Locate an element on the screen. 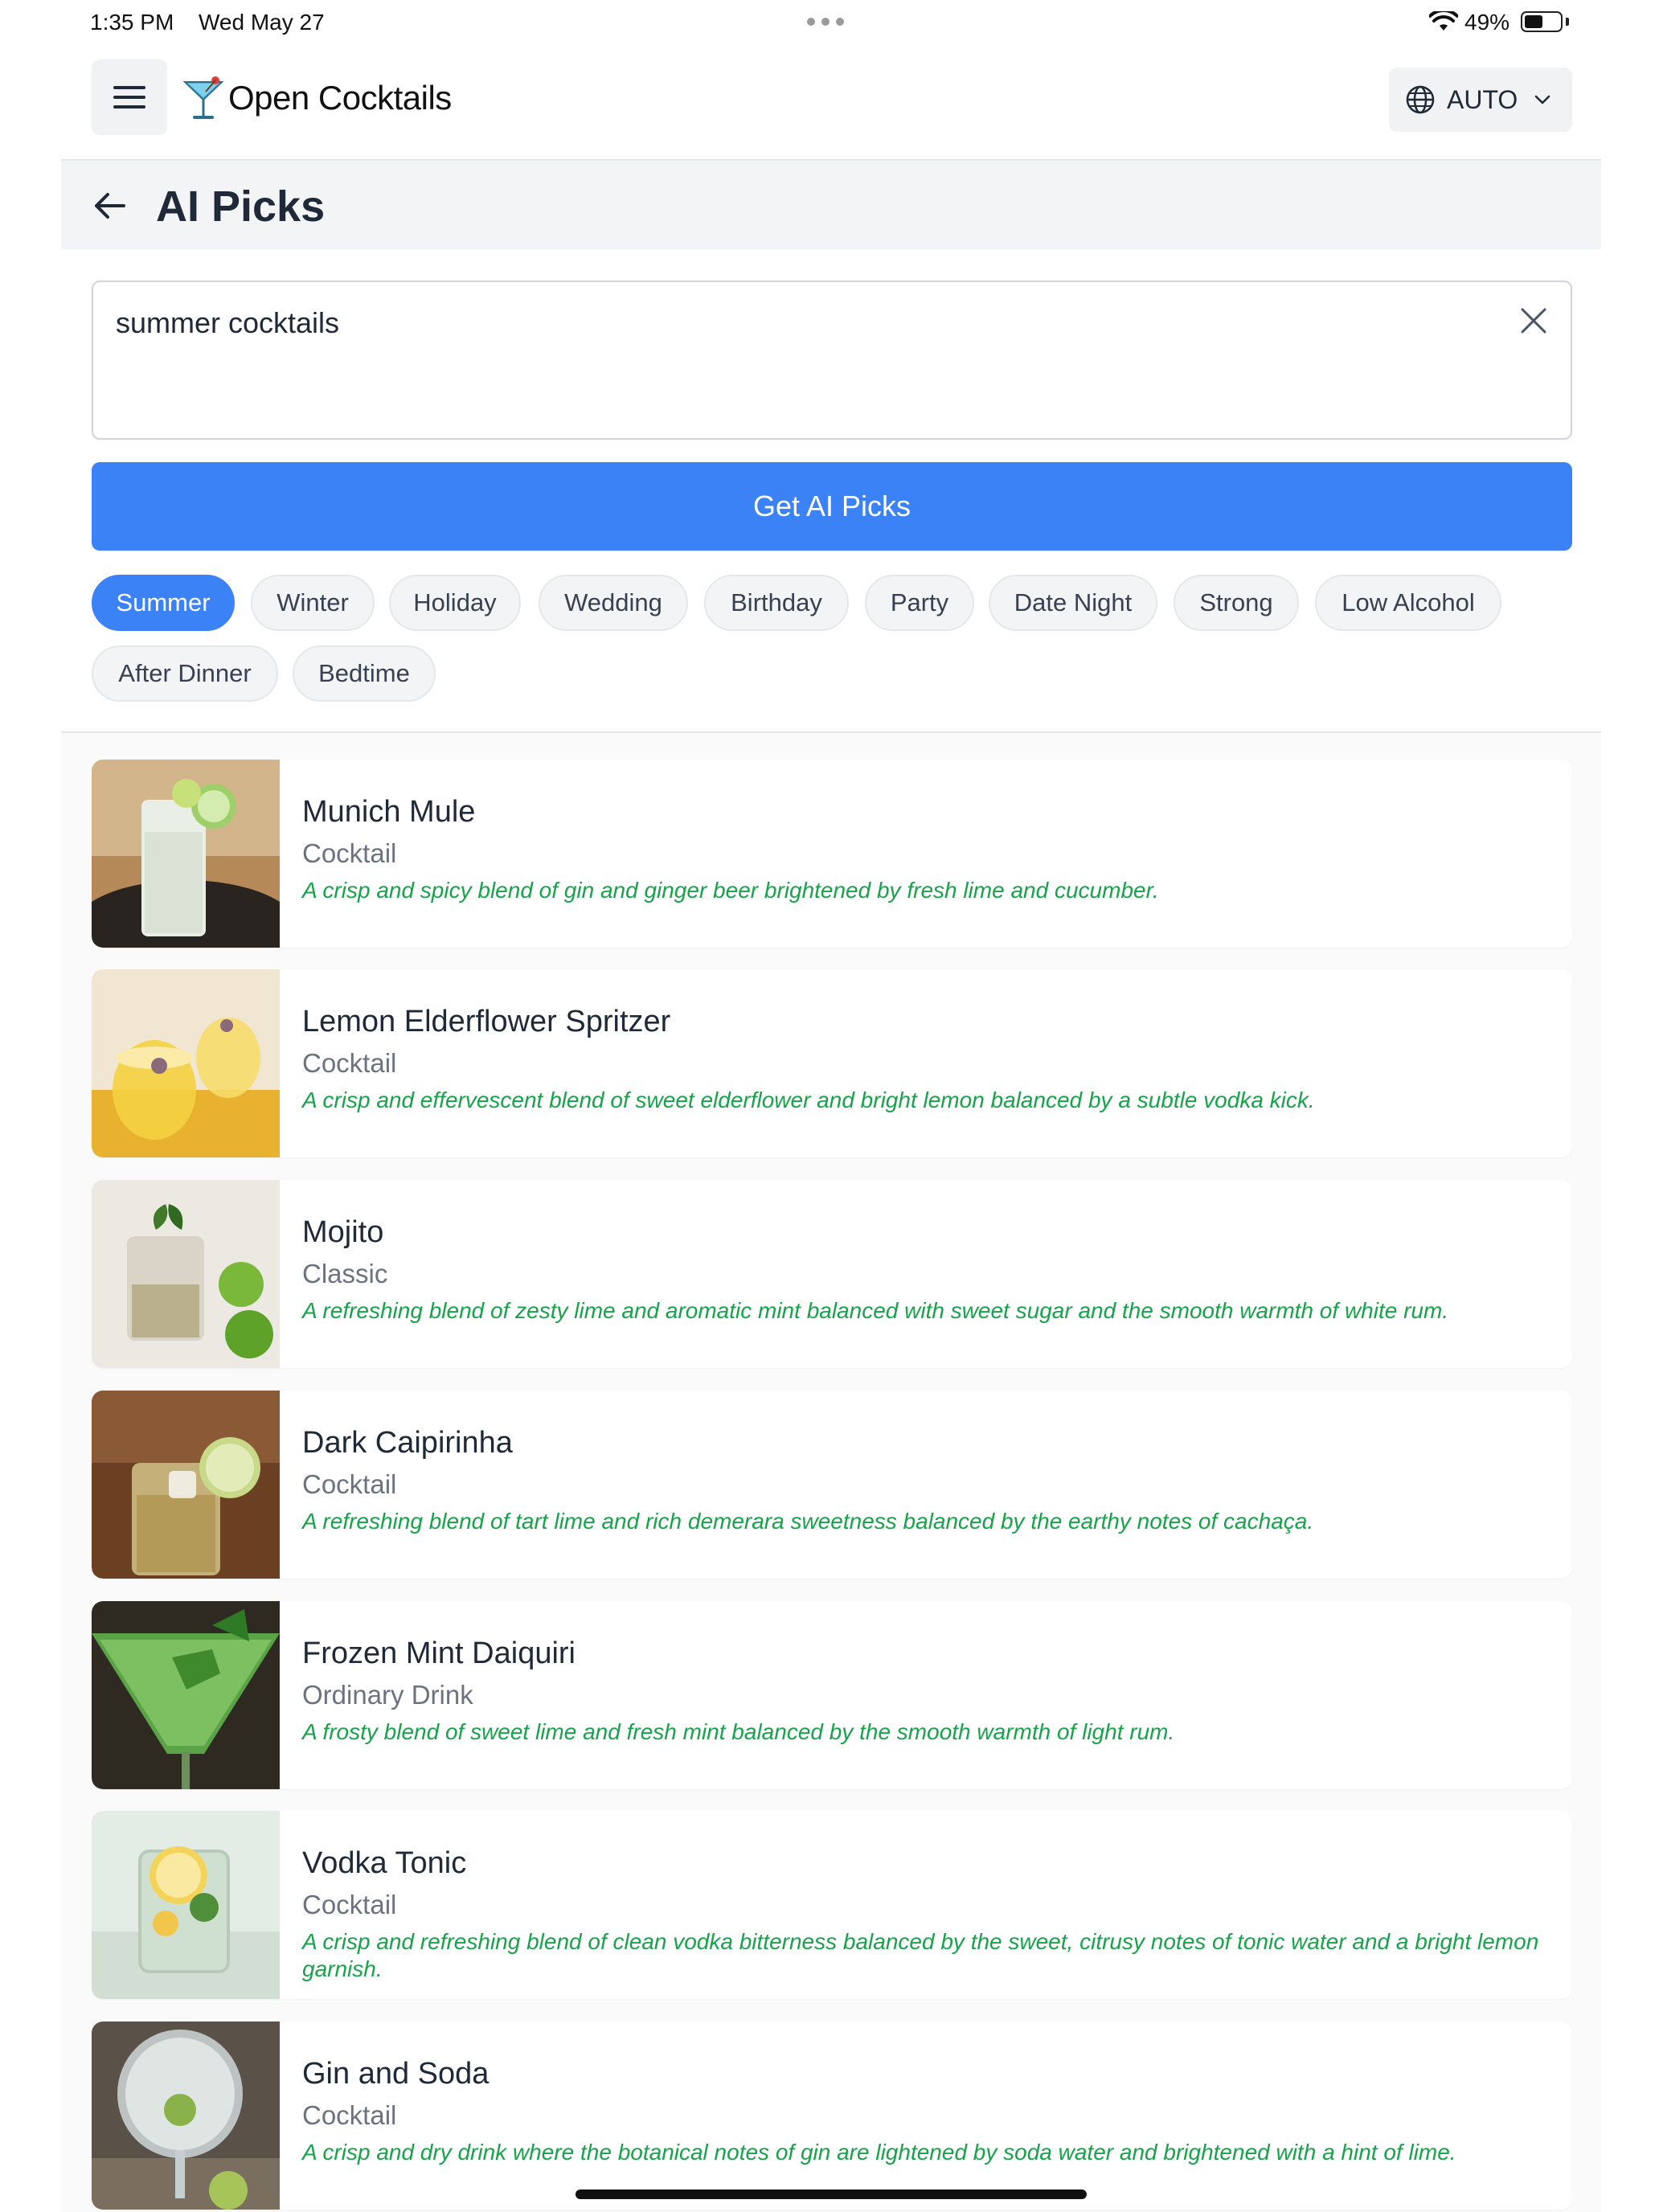 This screenshot has height=2212, width=1659. chip-winter: Winter is located at coordinates (313, 603).